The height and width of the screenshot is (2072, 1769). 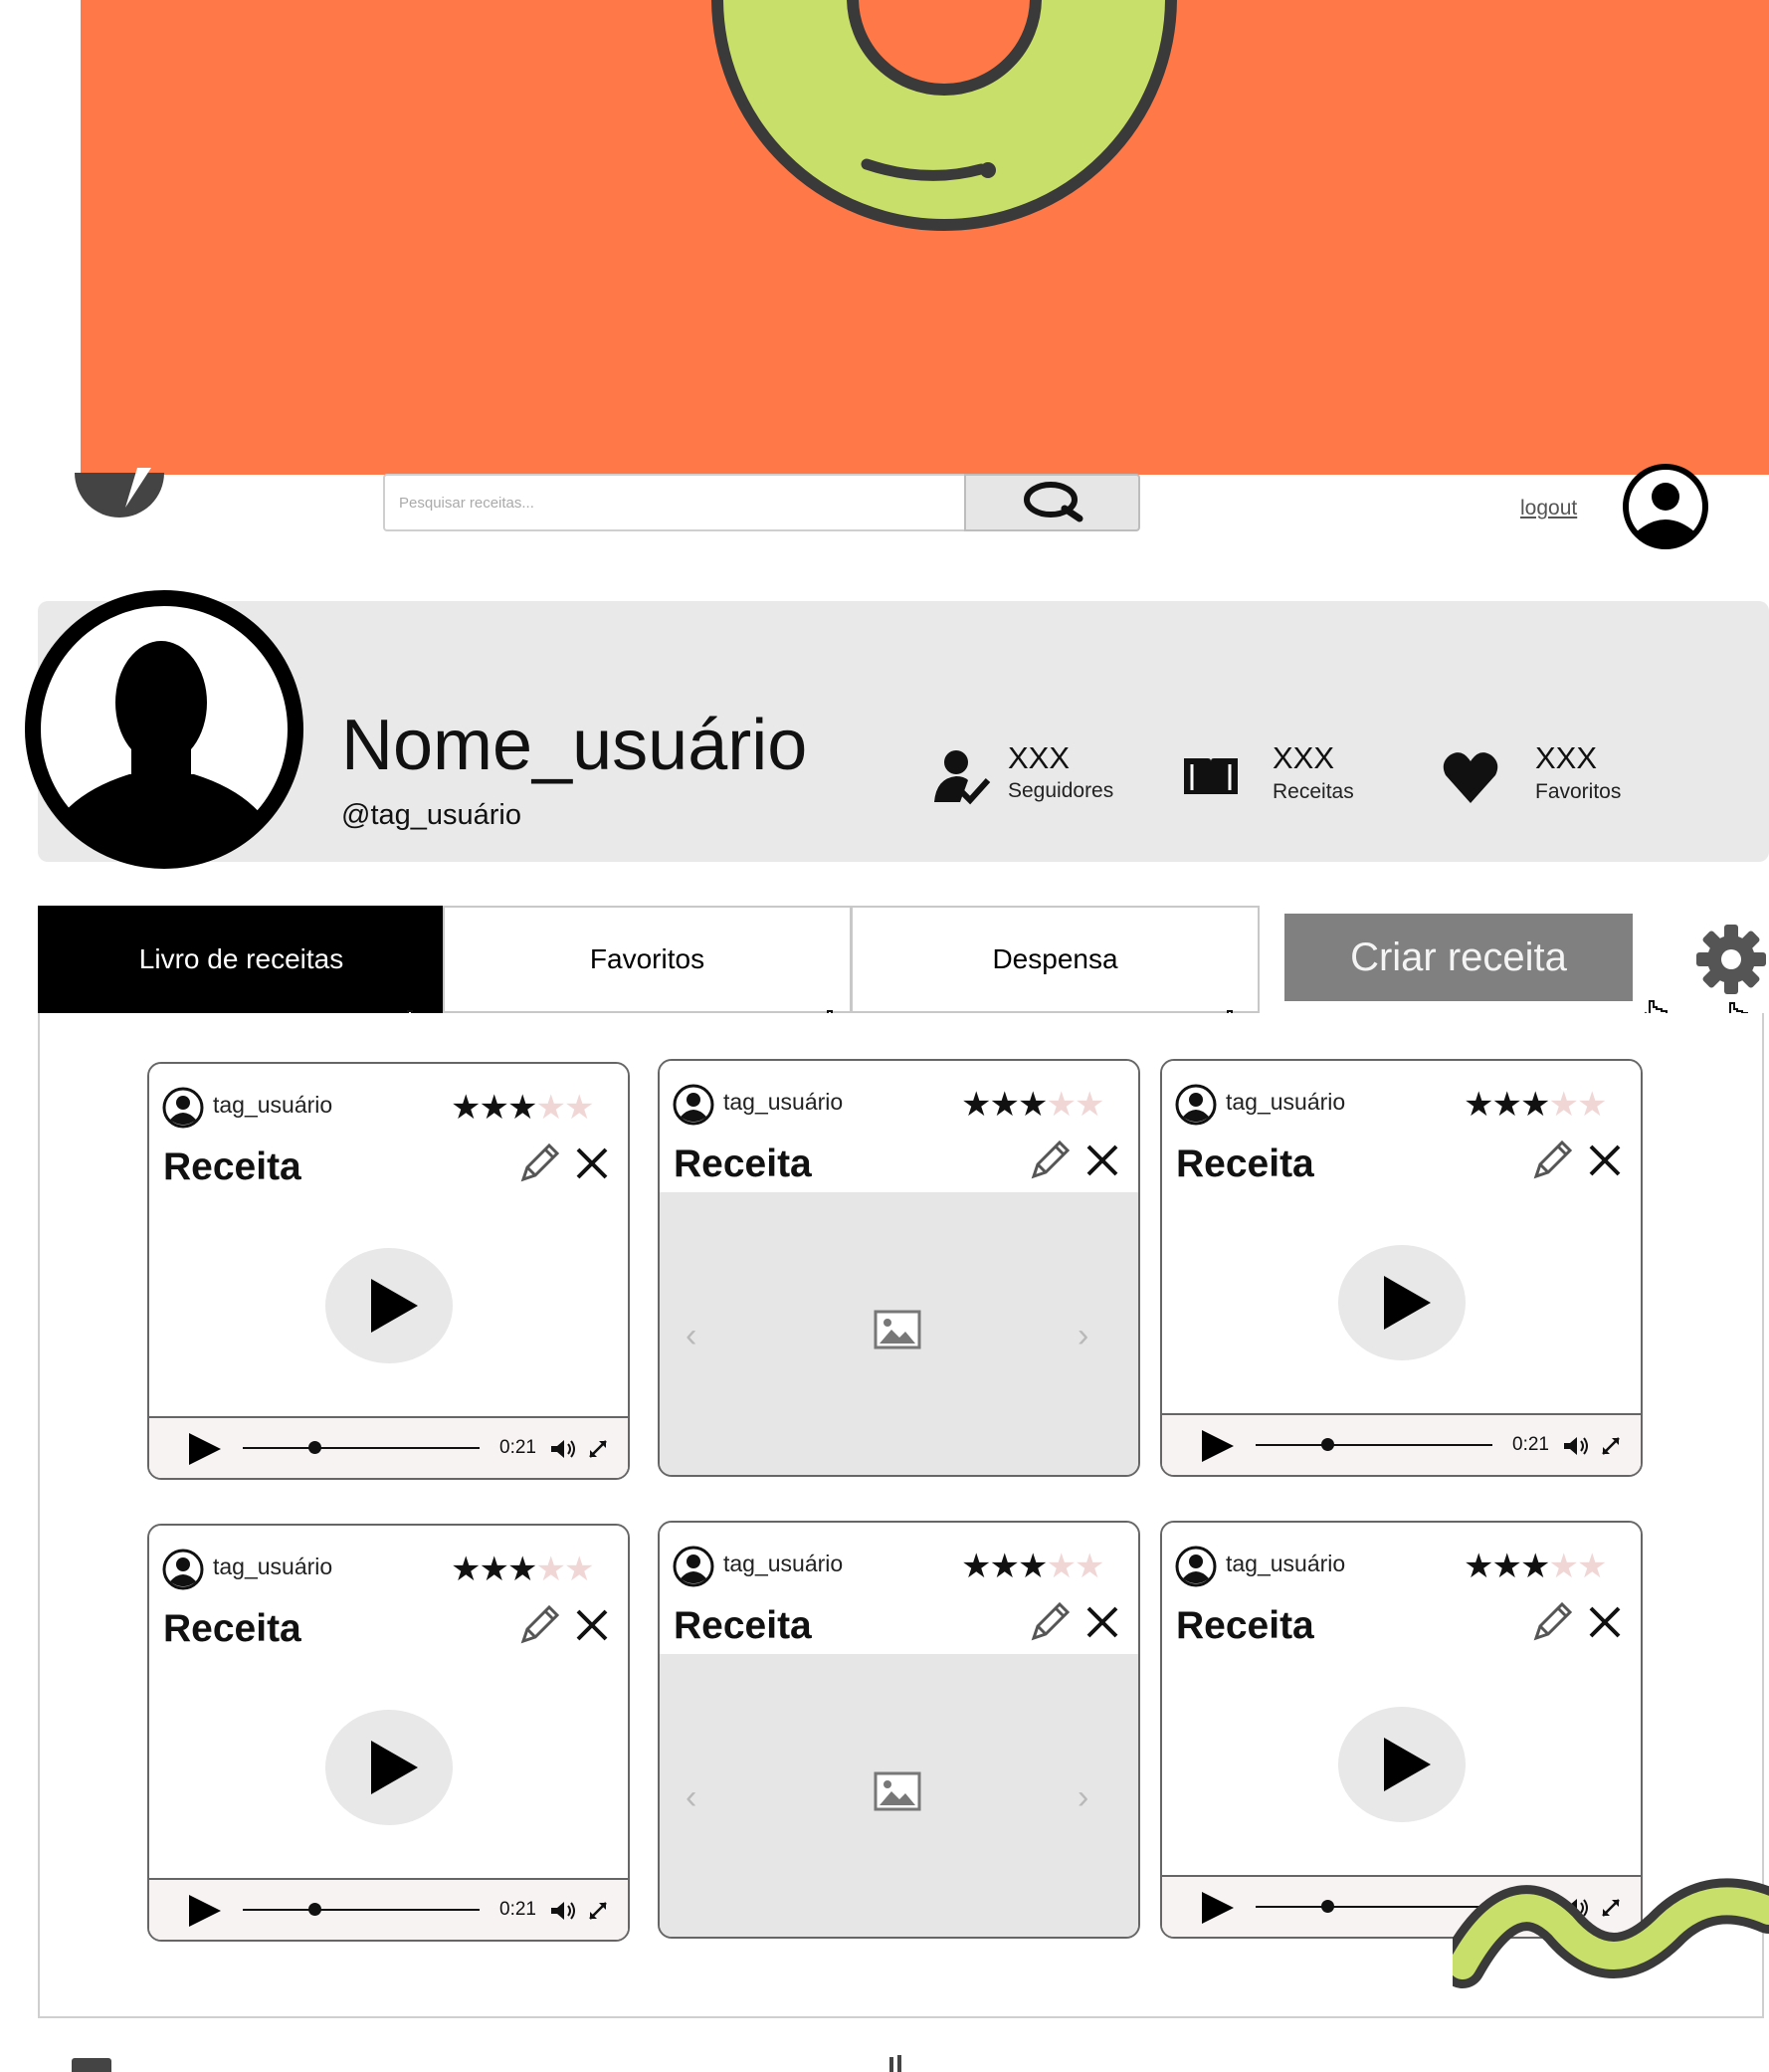 I want to click on tab-livro-de-receitas: Livro de receitas, so click(x=242, y=959).